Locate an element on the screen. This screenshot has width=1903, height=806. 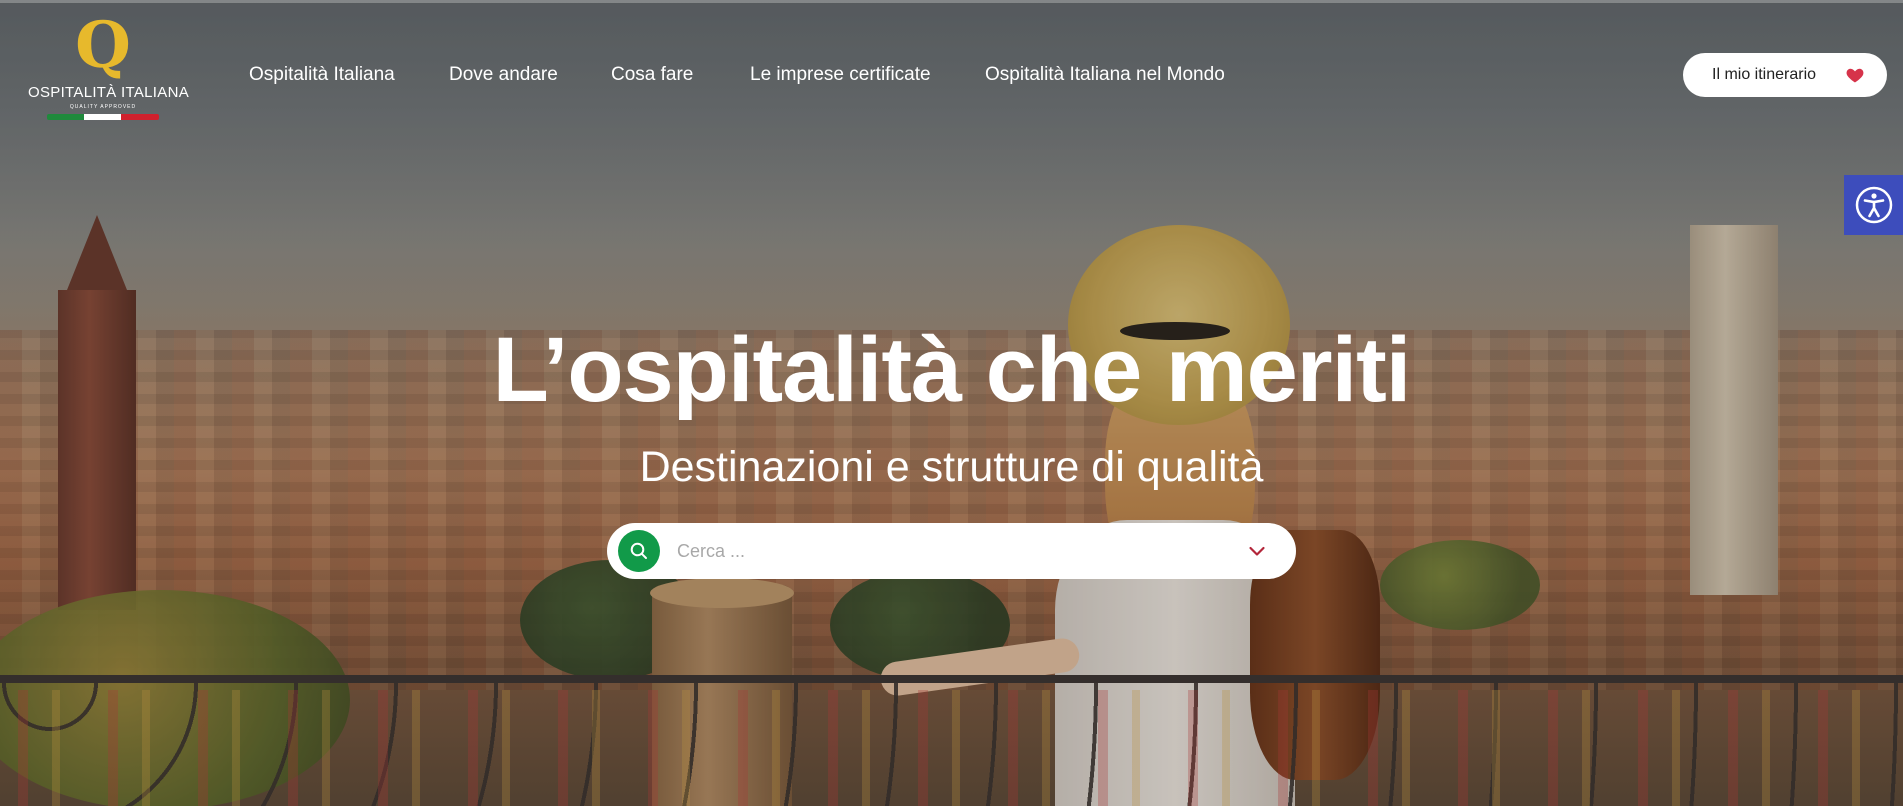
nav-item-imprese-certificate: Le imprese certificate is located at coordinates (840, 75).